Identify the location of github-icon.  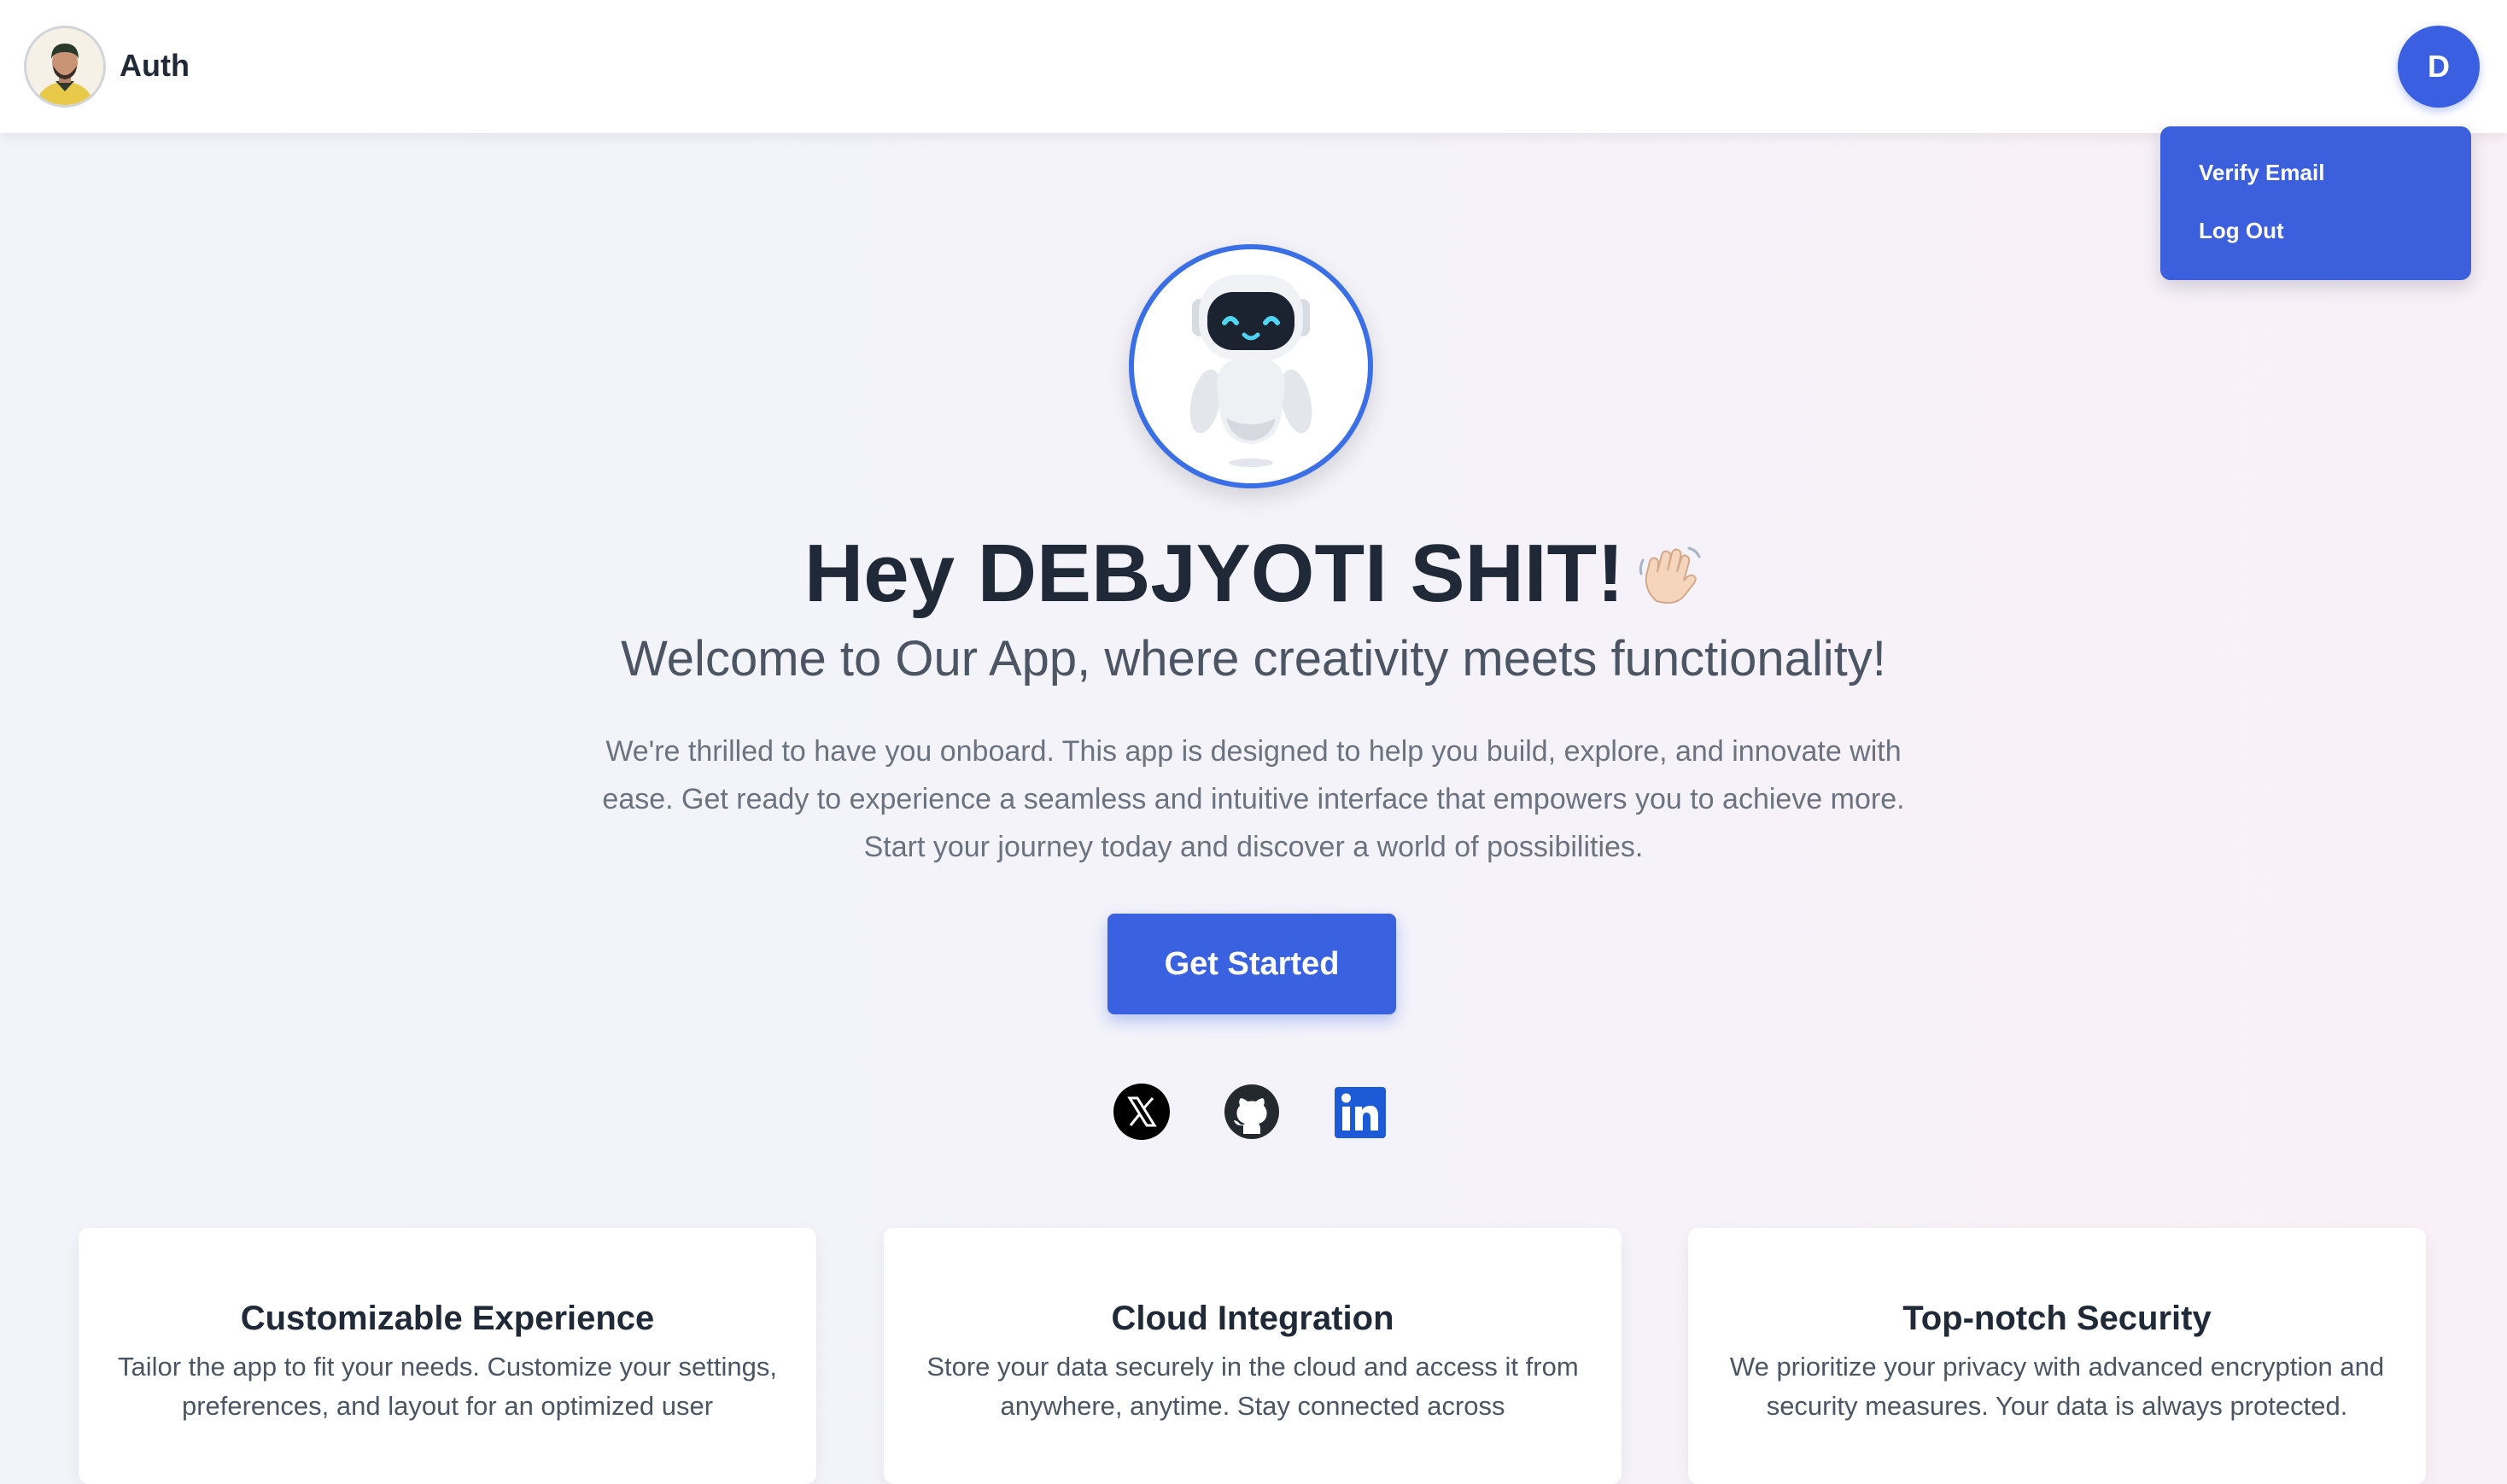
(1251, 1112).